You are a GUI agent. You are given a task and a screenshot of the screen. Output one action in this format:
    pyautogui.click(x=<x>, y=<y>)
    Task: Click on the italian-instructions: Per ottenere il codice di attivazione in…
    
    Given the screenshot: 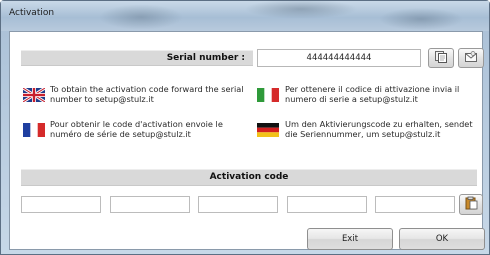 What is the action you would take?
    pyautogui.click(x=372, y=94)
    